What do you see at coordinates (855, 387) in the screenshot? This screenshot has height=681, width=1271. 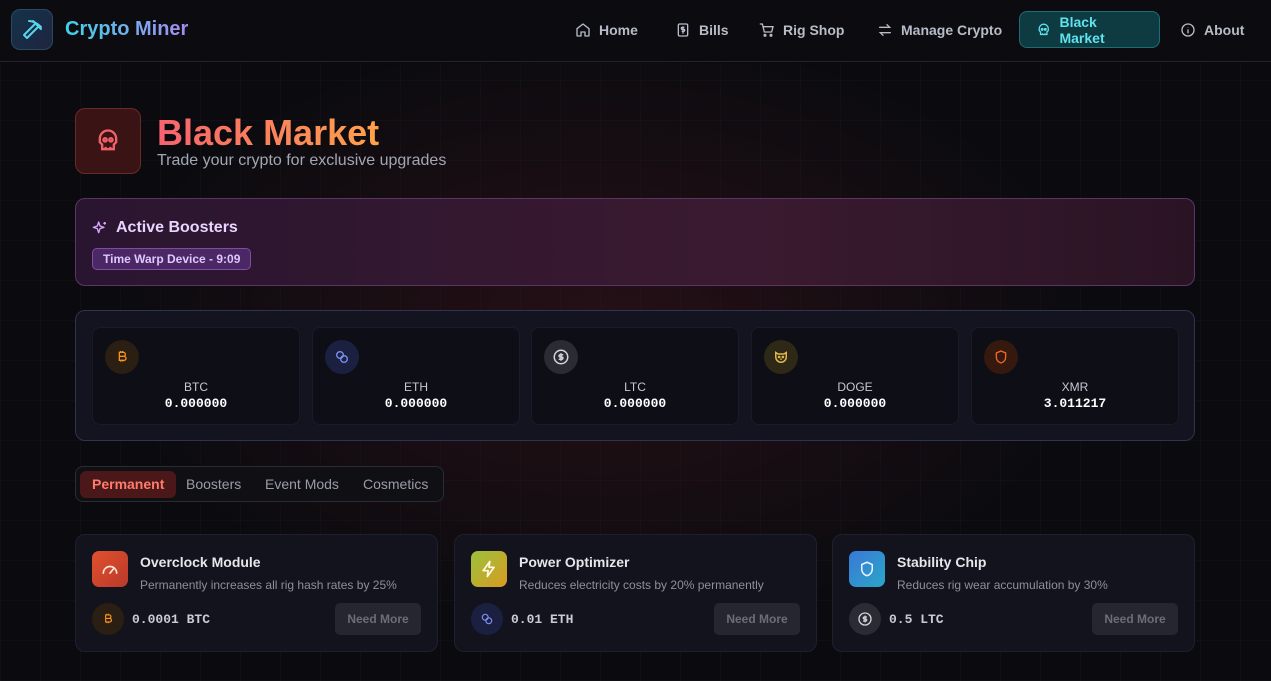 I see `coin-symbol: DOGE` at bounding box center [855, 387].